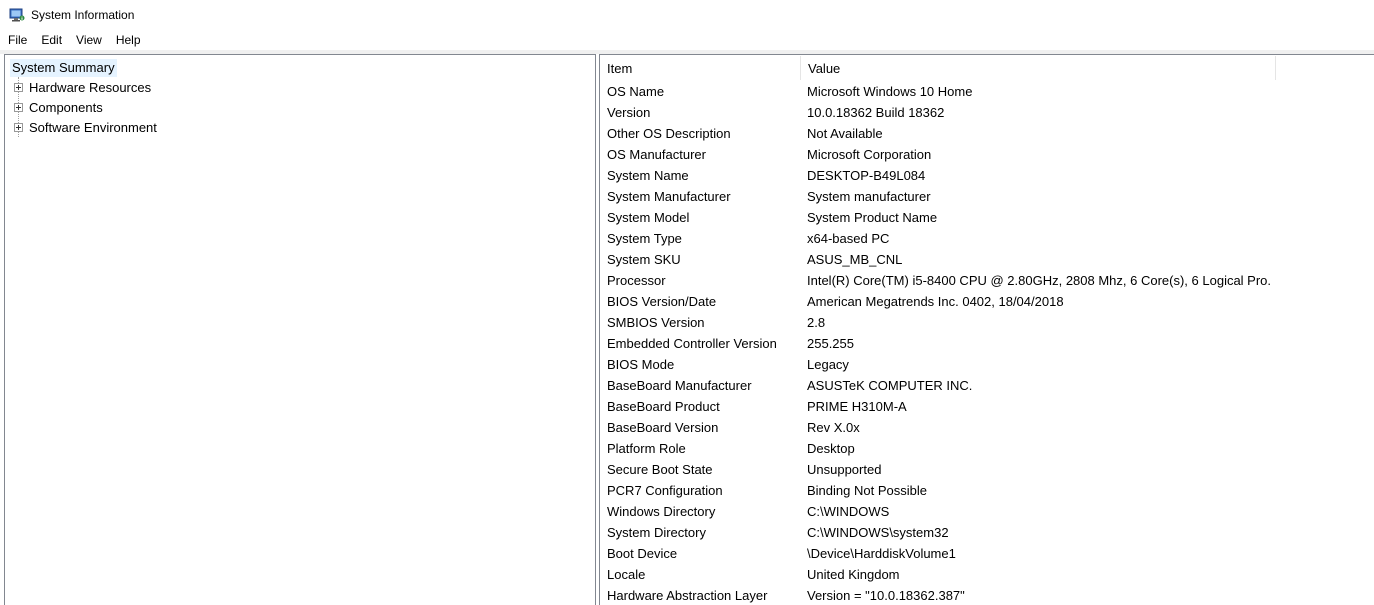  What do you see at coordinates (692, 343) in the screenshot?
I see `cell-item: Embedded Controller Version` at bounding box center [692, 343].